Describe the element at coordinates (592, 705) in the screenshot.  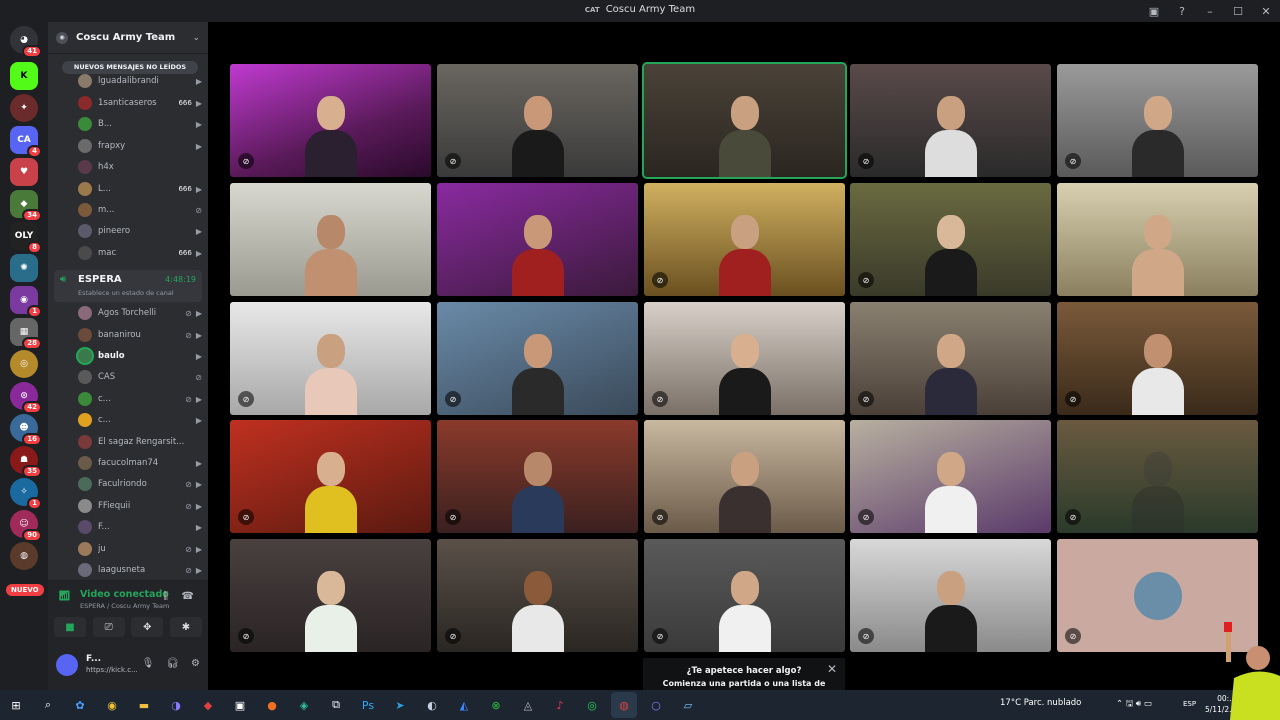
I see `spotify-icon: ◎` at that location.